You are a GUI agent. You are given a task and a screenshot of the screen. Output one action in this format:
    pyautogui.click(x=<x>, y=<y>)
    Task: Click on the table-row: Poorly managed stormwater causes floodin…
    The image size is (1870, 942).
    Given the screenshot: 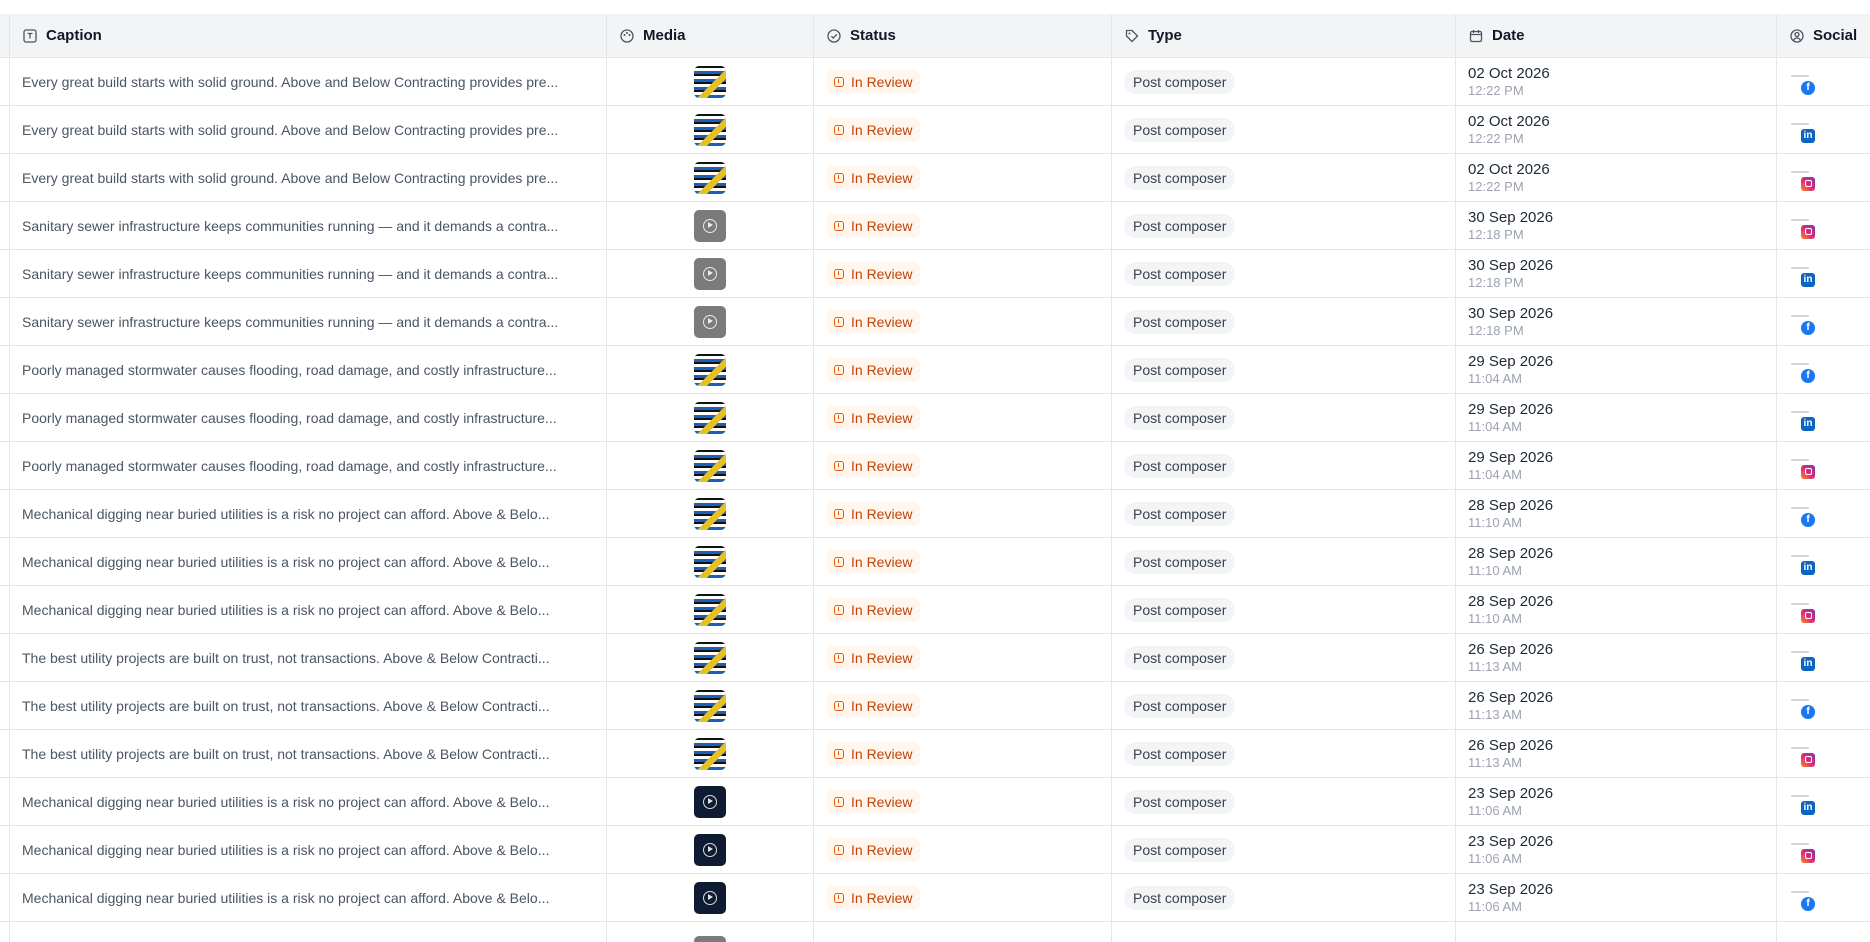 What is the action you would take?
    pyautogui.click(x=935, y=418)
    